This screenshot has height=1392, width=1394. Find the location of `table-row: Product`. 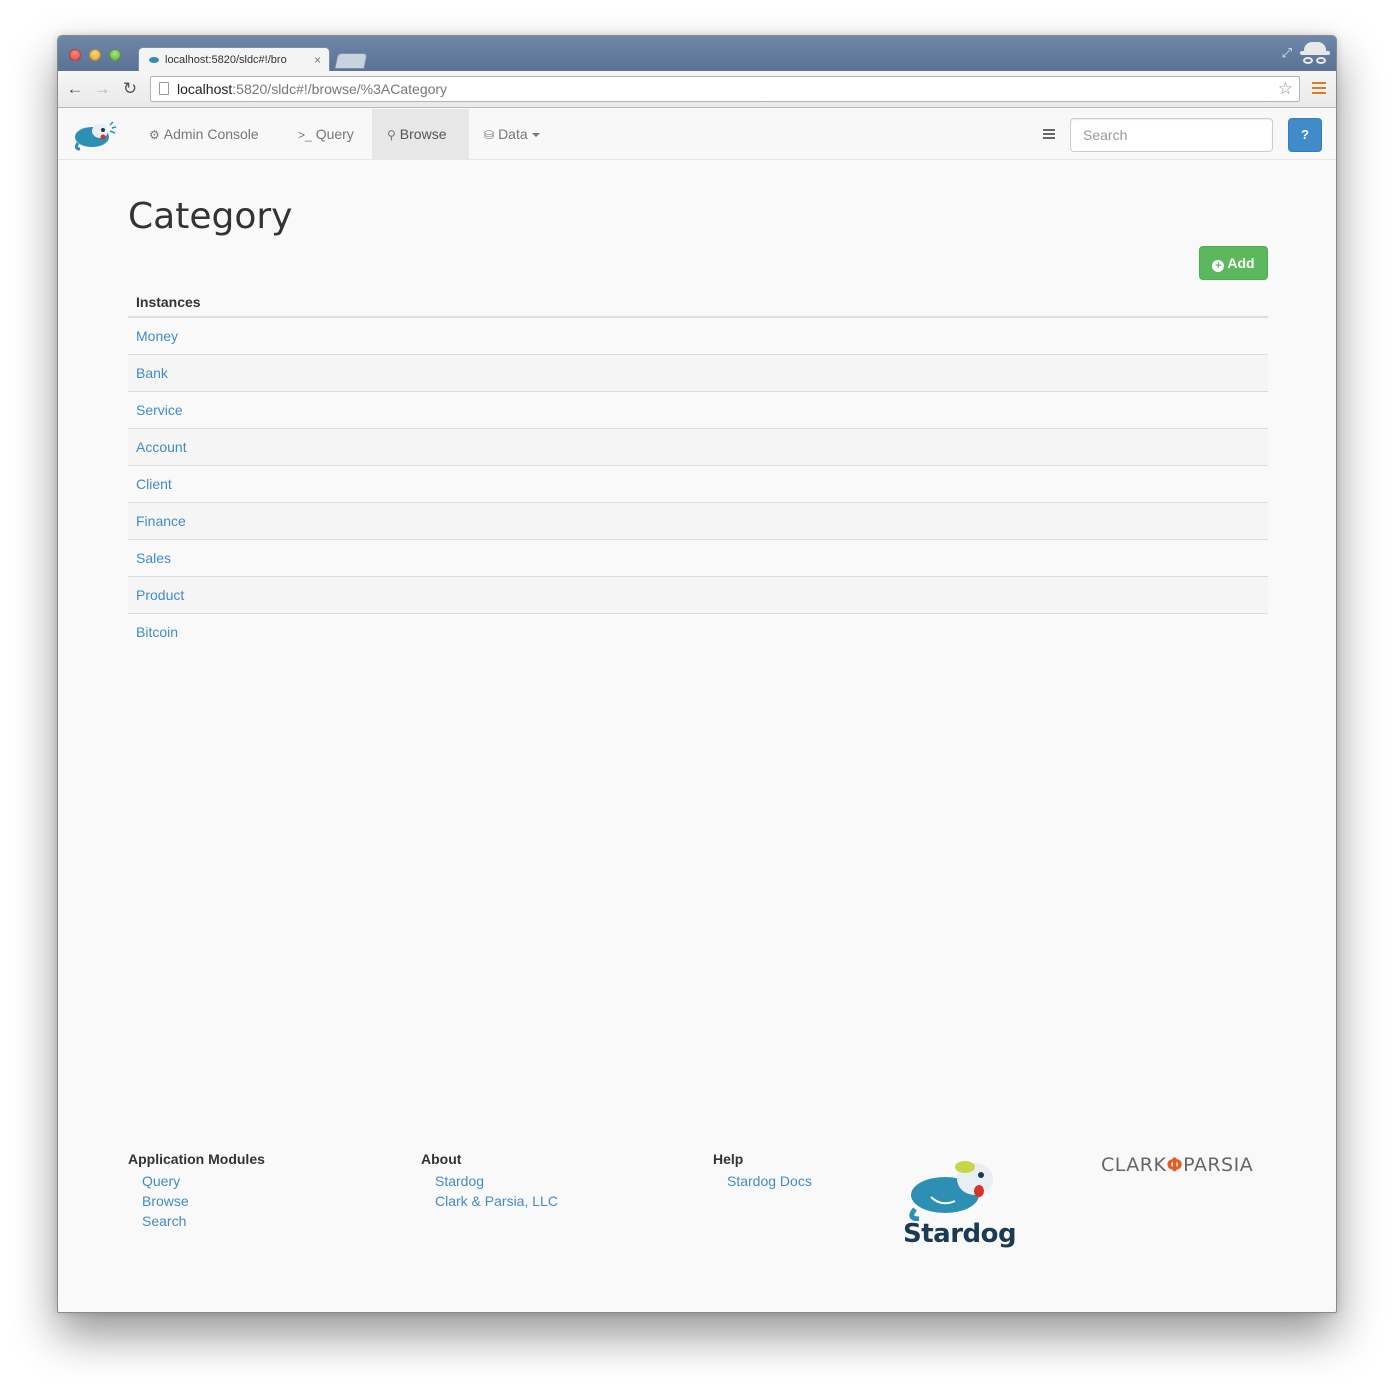

table-row: Product is located at coordinates (698, 594).